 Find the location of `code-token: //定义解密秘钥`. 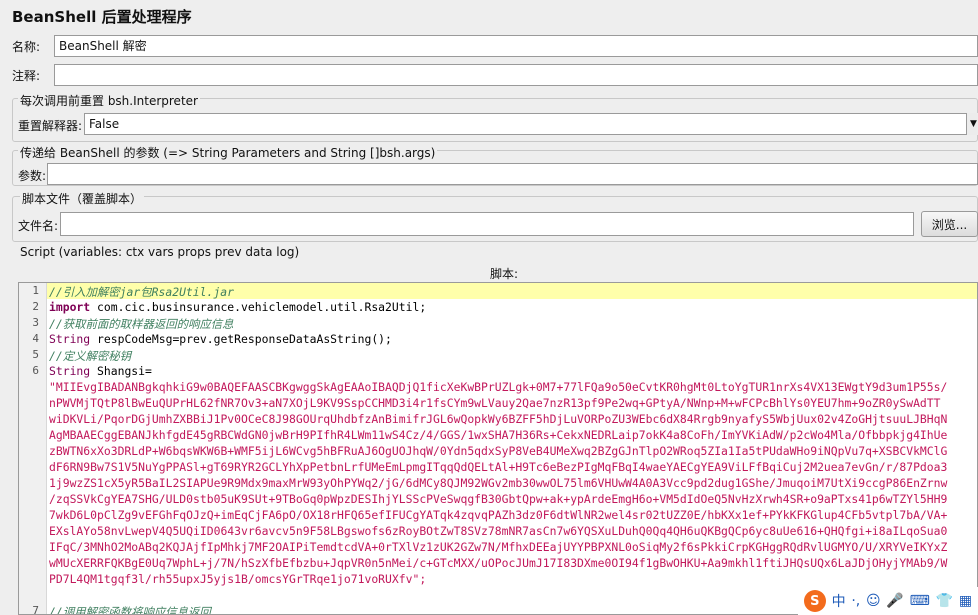

code-token: //定义解密秘钥 is located at coordinates (90, 356).